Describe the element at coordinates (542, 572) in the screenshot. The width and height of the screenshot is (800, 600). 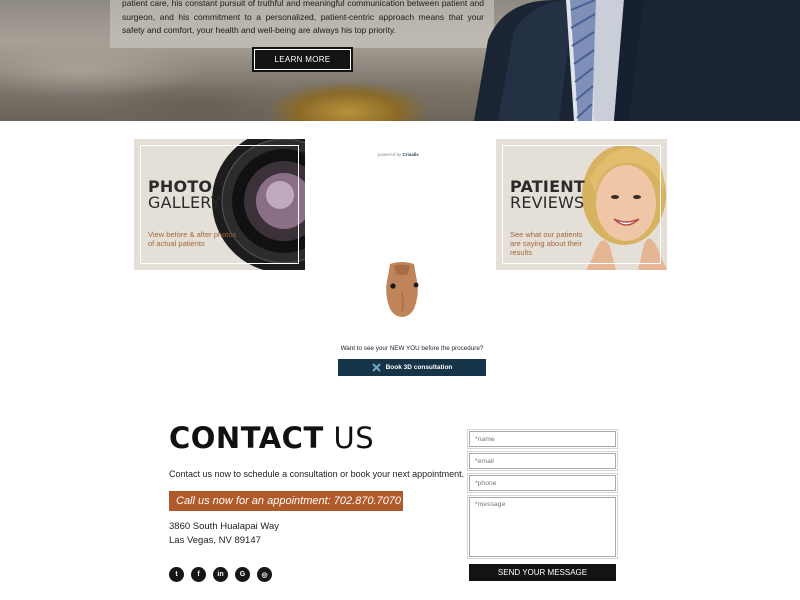
I see `send-message-button: SEND YOUR MESSAGE` at that location.